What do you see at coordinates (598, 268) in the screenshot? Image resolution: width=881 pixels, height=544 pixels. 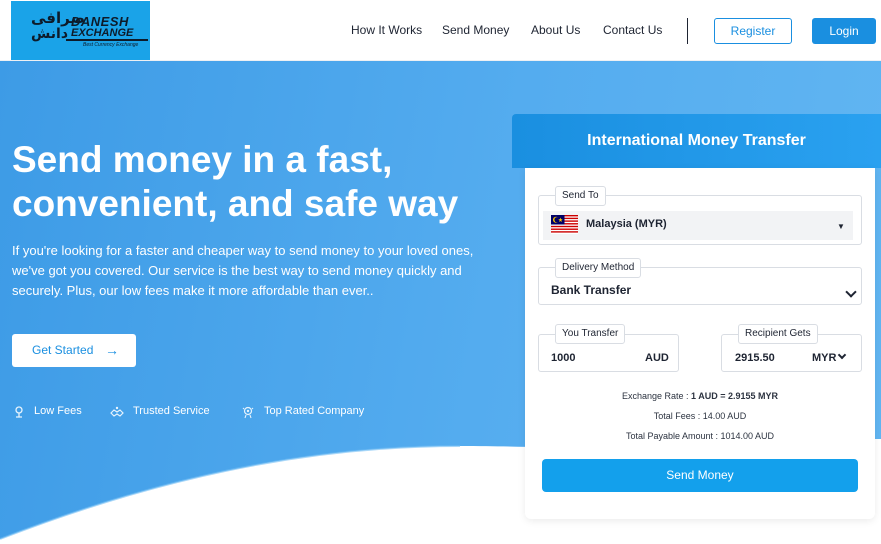 I see `delivery-method-label: Delivery Method` at bounding box center [598, 268].